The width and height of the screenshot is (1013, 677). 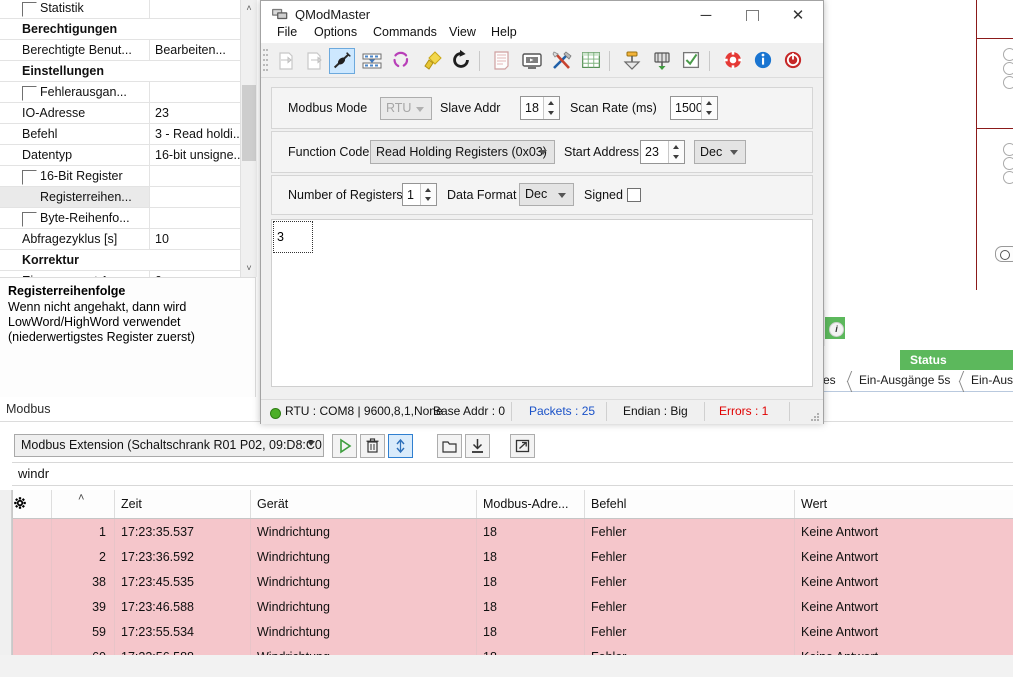 I want to click on slave-addr-label: Slave Addr, so click(x=470, y=108).